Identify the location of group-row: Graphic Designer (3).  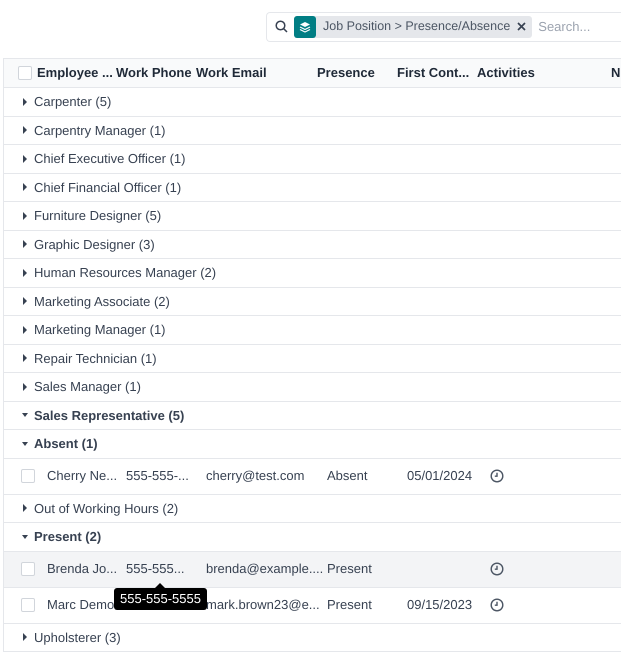
(79, 244).